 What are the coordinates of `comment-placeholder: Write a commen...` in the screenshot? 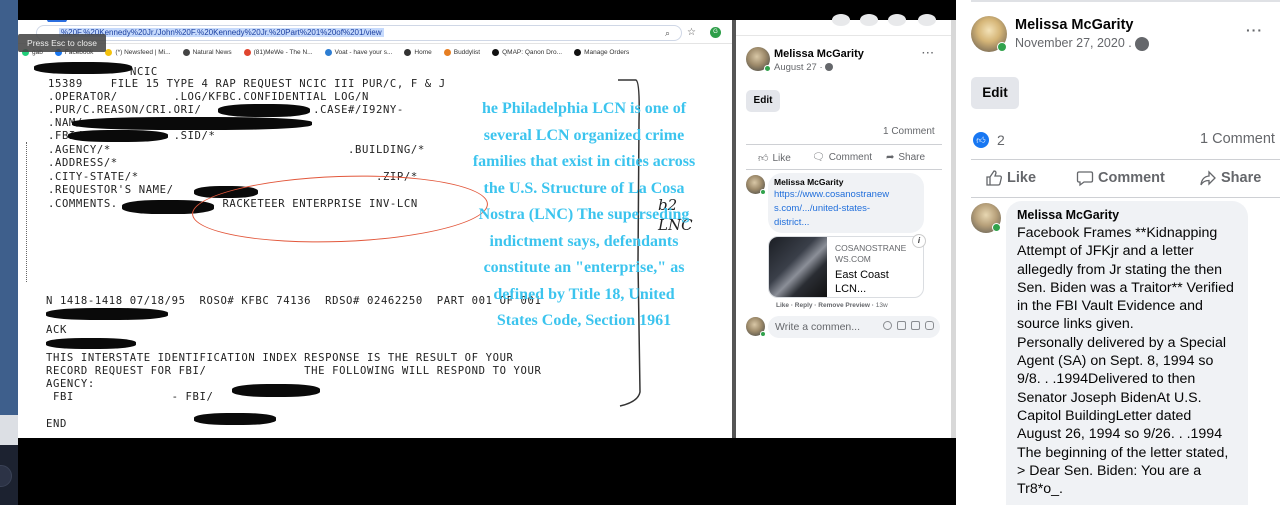 It's located at (817, 327).